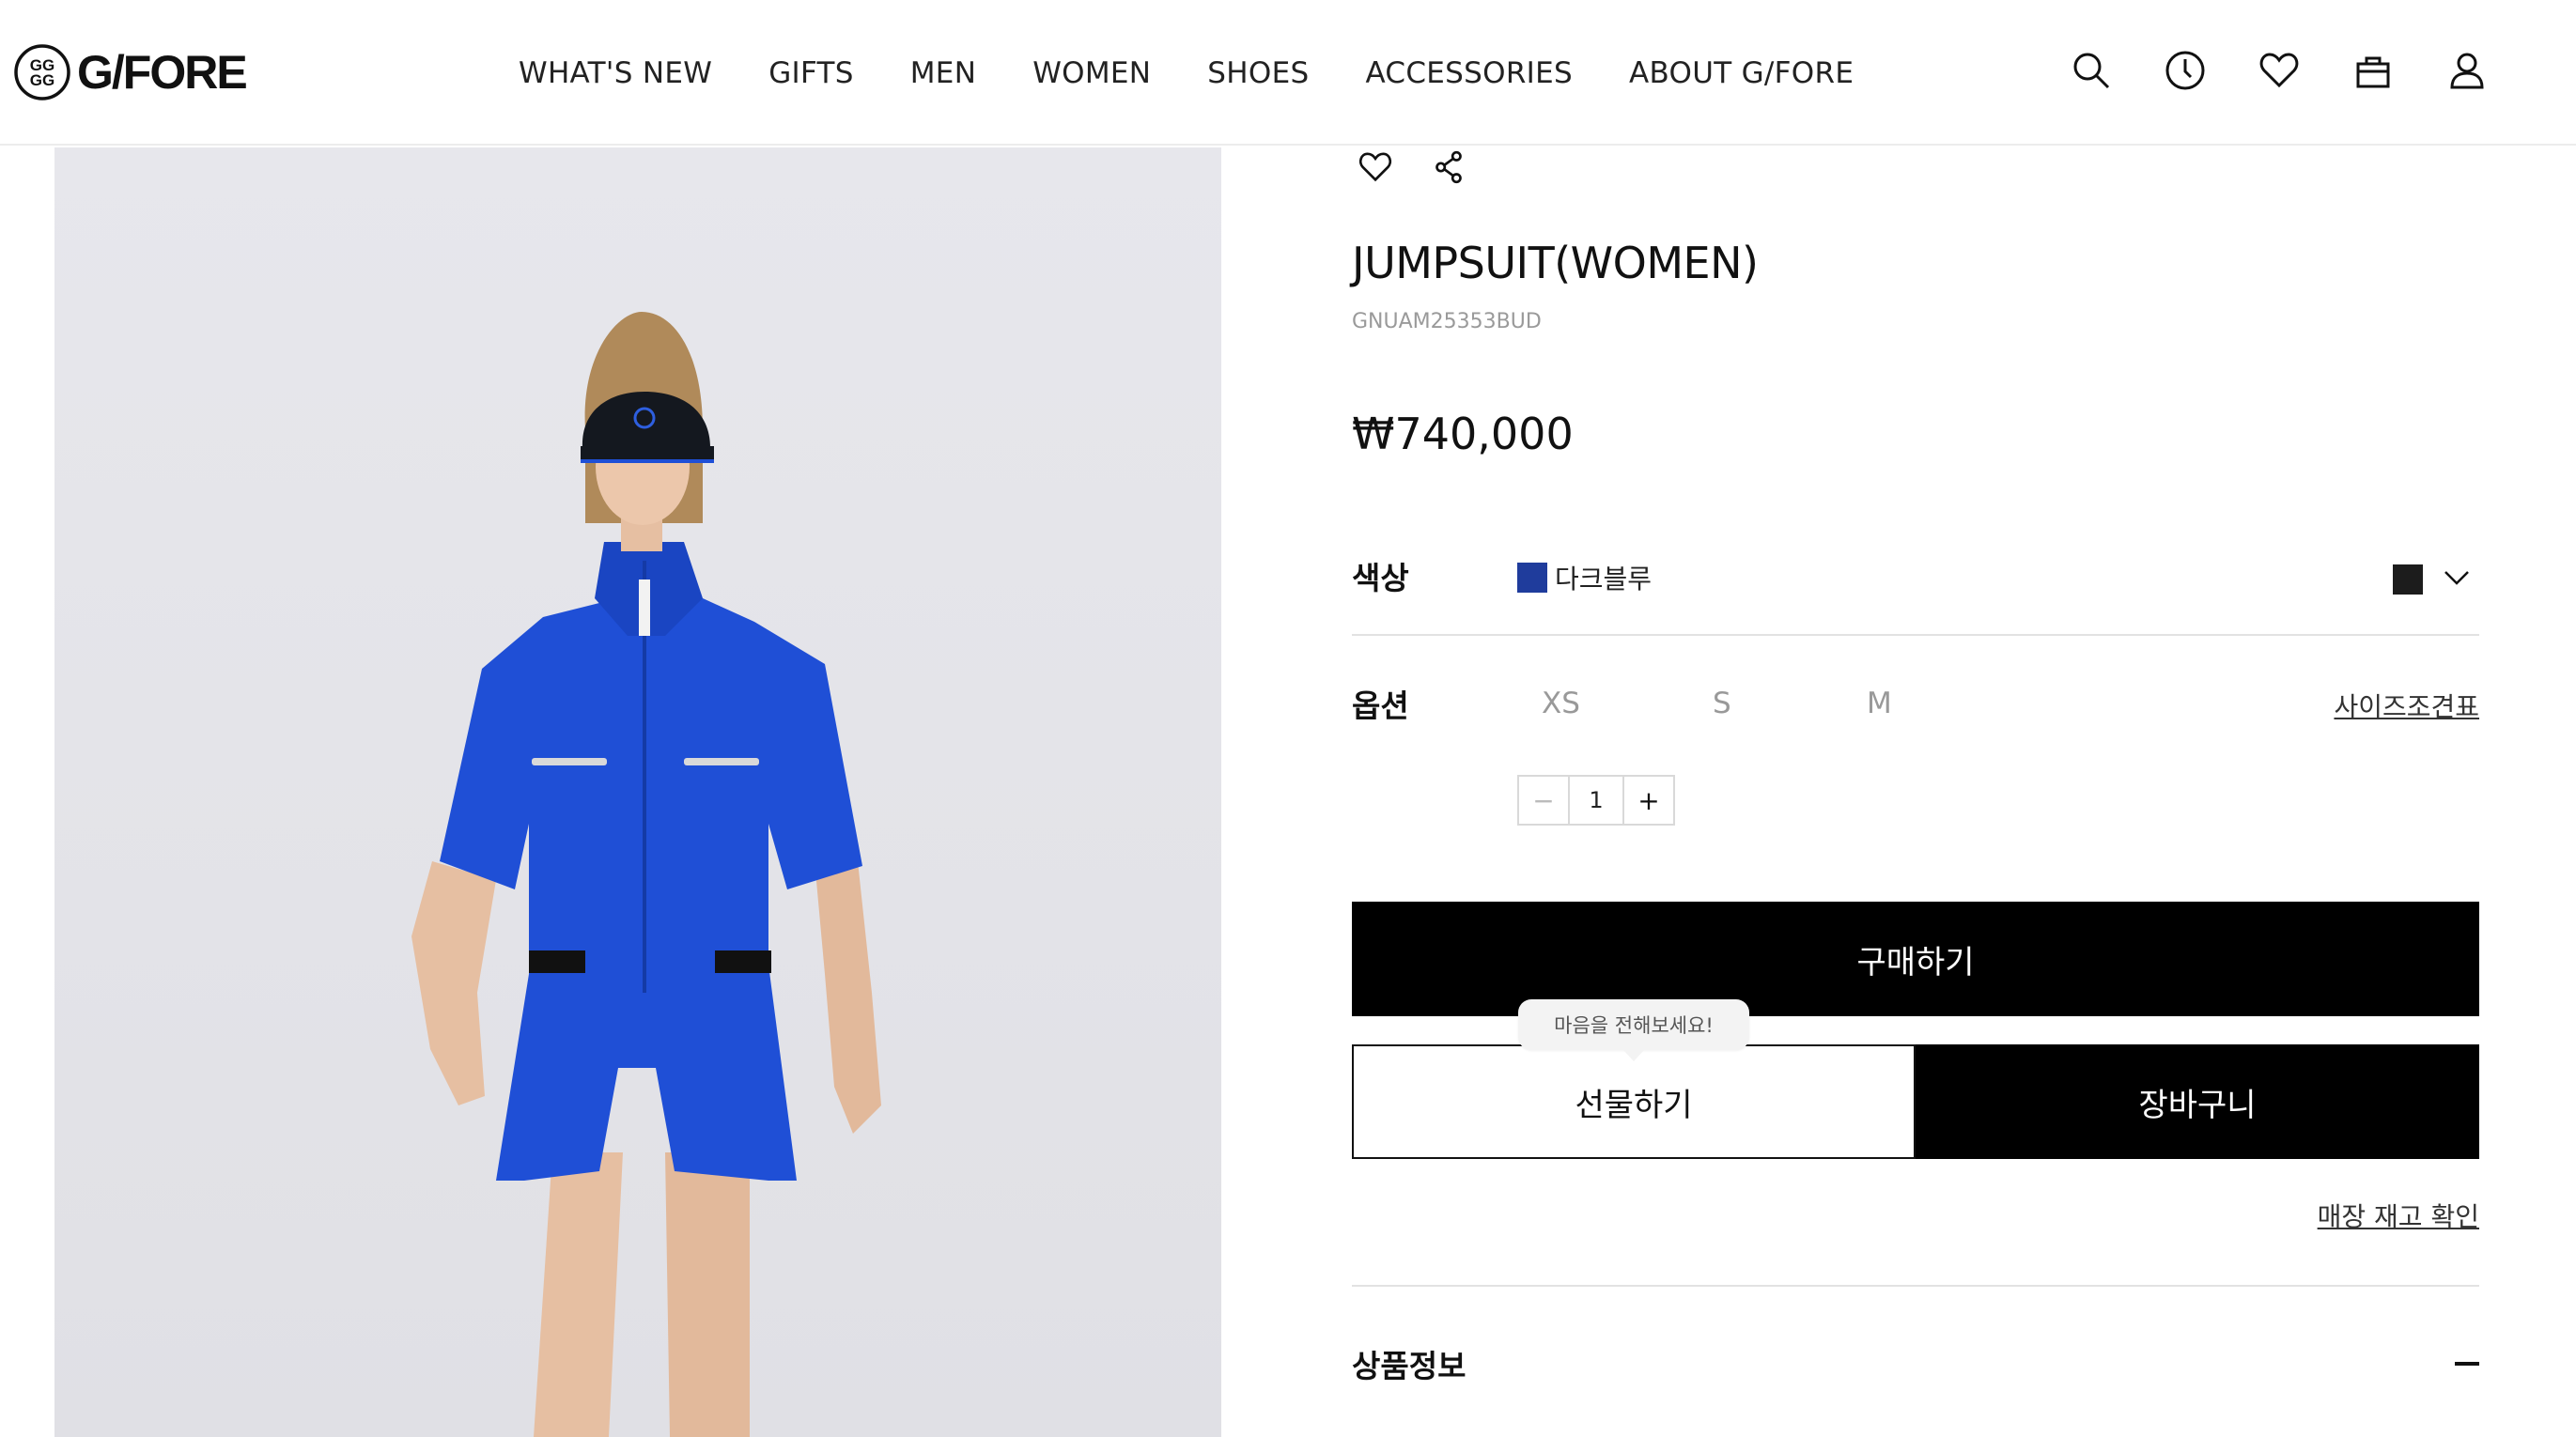  I want to click on quantity-value: 1, so click(1596, 800).